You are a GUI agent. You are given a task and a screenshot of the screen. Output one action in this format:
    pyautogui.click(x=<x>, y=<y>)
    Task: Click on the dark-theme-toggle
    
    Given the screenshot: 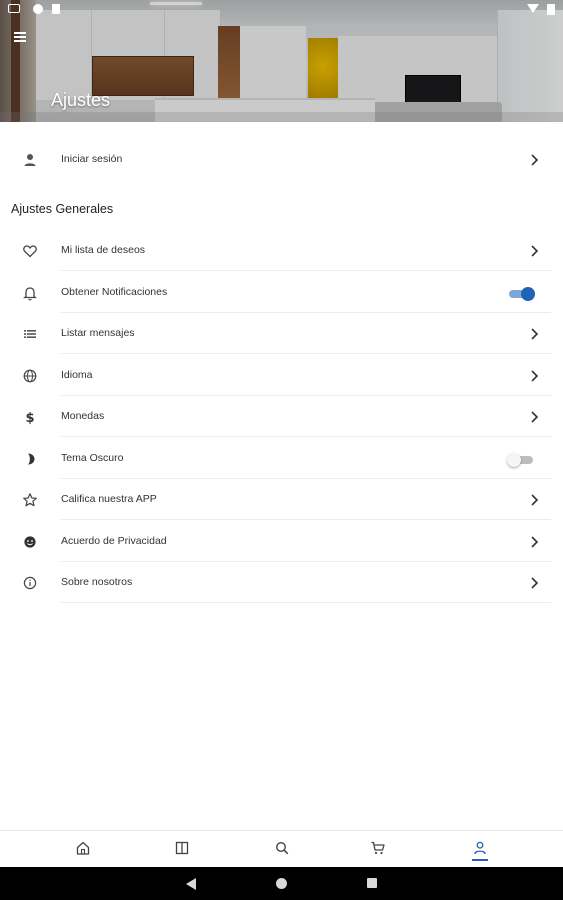 What is the action you would take?
    pyautogui.click(x=521, y=460)
    